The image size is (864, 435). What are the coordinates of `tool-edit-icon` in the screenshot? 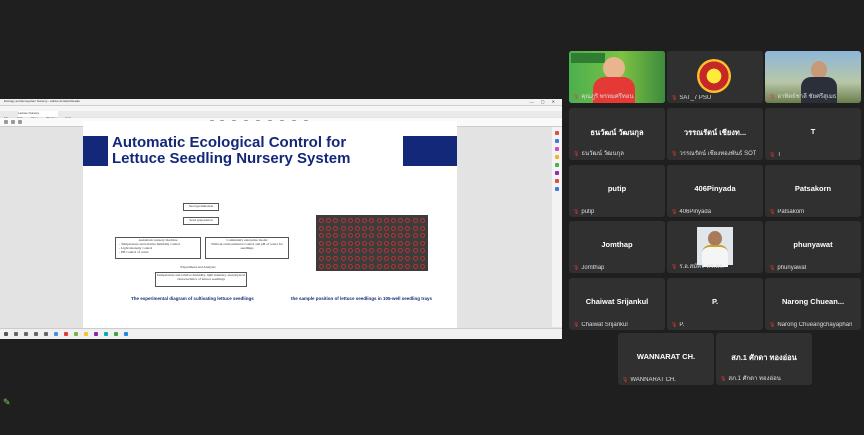 It's located at (557, 149).